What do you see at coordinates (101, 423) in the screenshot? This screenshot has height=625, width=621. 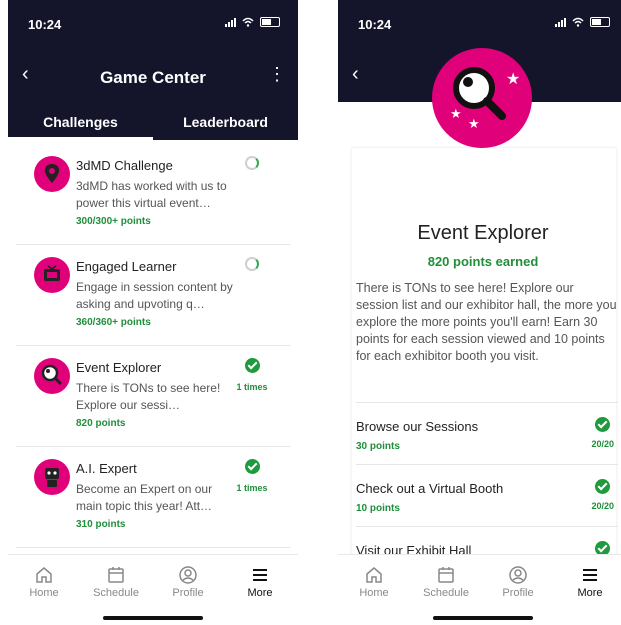 I see `challenge-points: 820 points` at bounding box center [101, 423].